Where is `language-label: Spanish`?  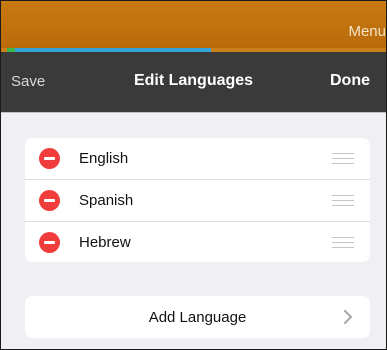
language-label: Spanish is located at coordinates (106, 200).